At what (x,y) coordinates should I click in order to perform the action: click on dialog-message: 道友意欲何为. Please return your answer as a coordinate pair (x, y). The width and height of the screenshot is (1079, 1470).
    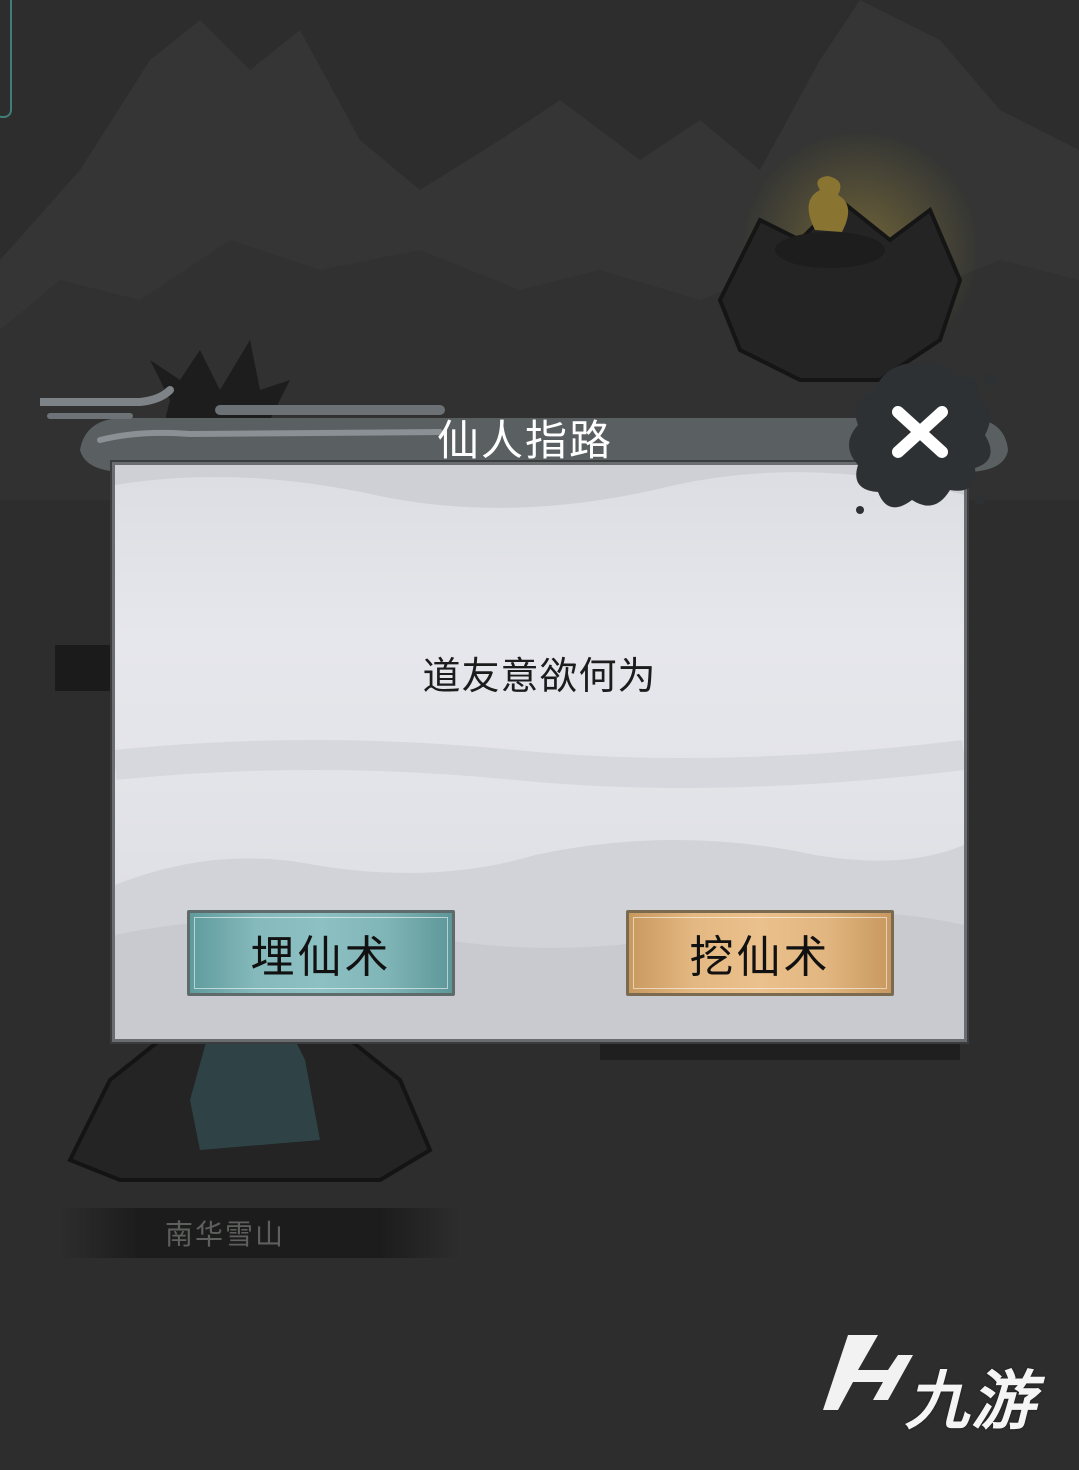
    Looking at the image, I should click on (539, 676).